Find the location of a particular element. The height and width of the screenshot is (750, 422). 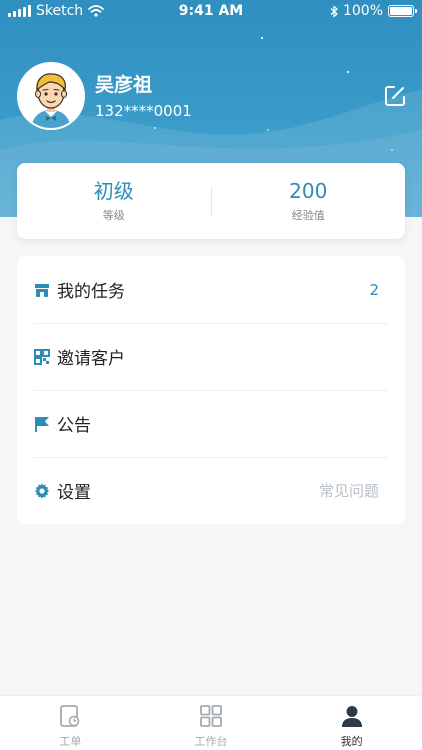

stat-experience: 200 经验值 is located at coordinates (309, 201).